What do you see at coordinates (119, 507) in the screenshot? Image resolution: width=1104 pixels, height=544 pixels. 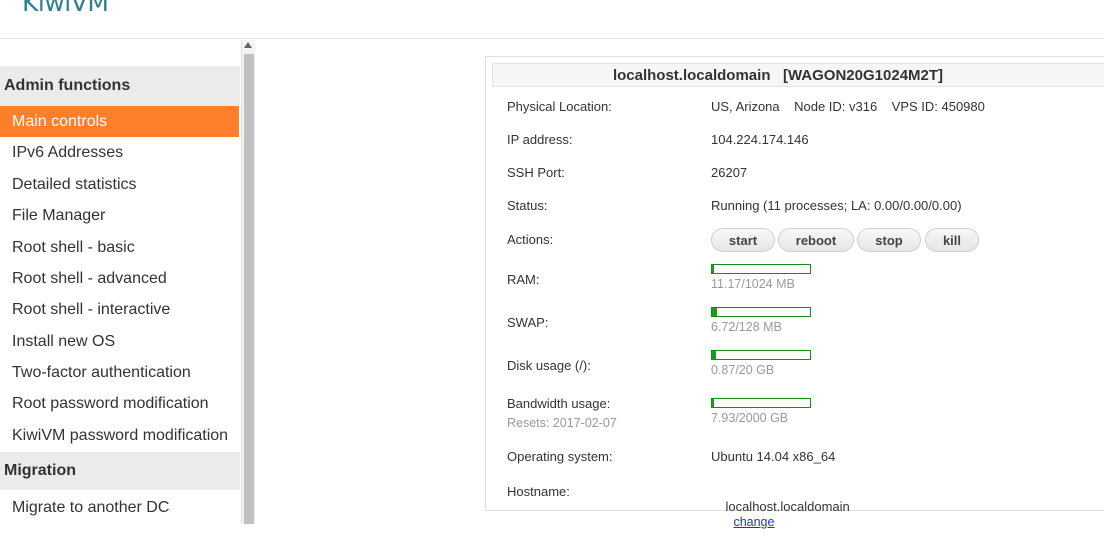 I see `sidebar-item-migrate-dc: Migrate to another DC` at bounding box center [119, 507].